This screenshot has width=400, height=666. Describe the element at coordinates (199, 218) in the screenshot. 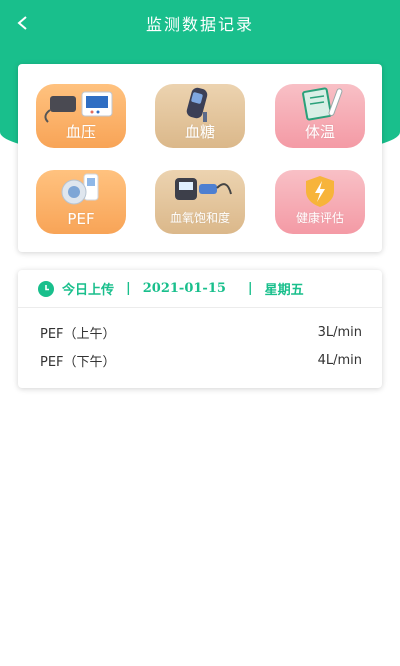

I see `tile-label: 血氧饱和度` at that location.